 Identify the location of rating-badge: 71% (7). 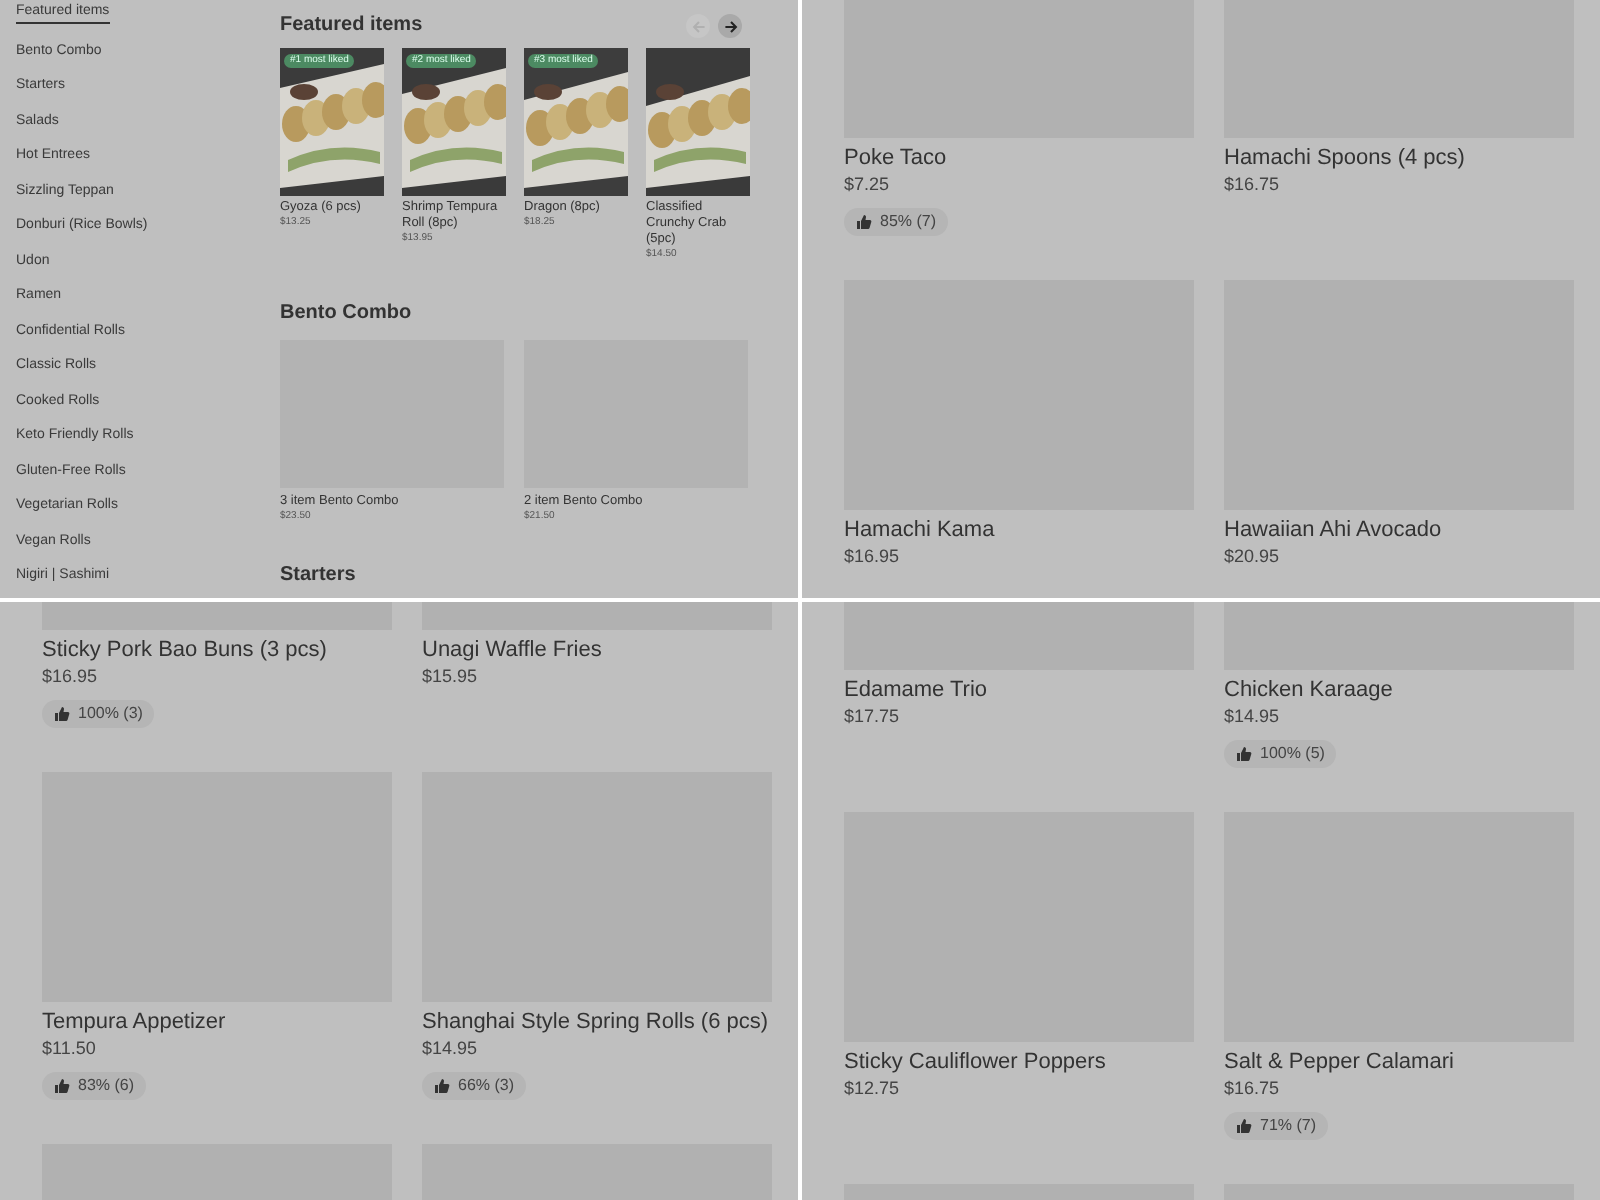
(1276, 1126).